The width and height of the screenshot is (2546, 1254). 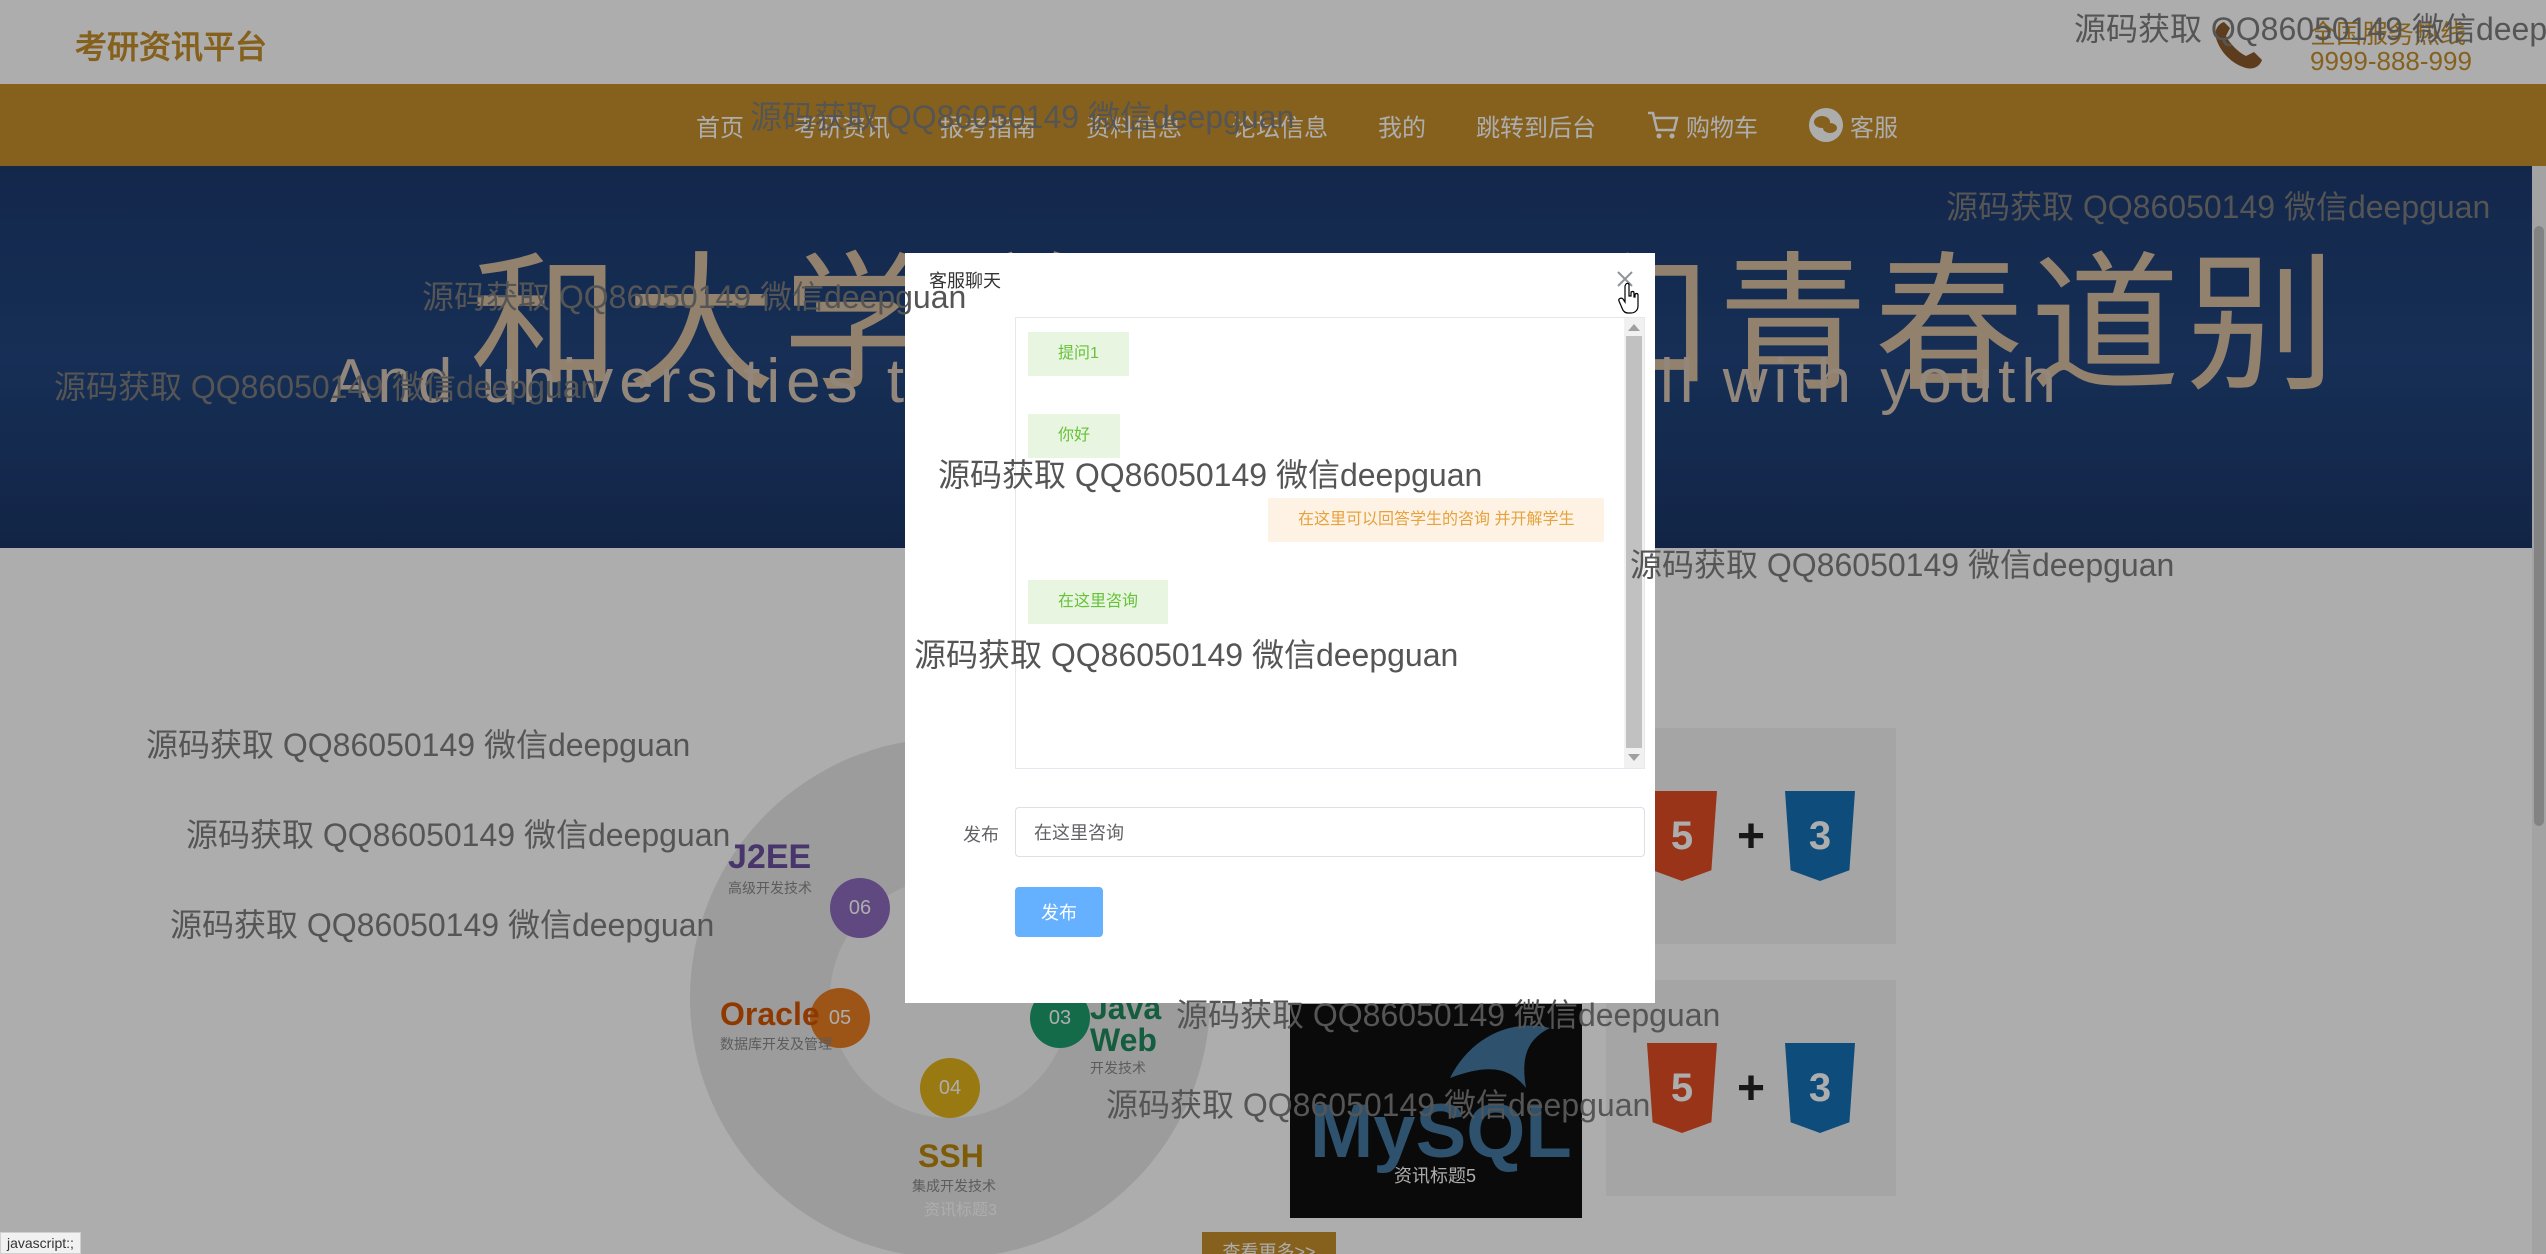 What do you see at coordinates (1634, 757) in the screenshot?
I see `scroll-down-arrow-icon` at bounding box center [1634, 757].